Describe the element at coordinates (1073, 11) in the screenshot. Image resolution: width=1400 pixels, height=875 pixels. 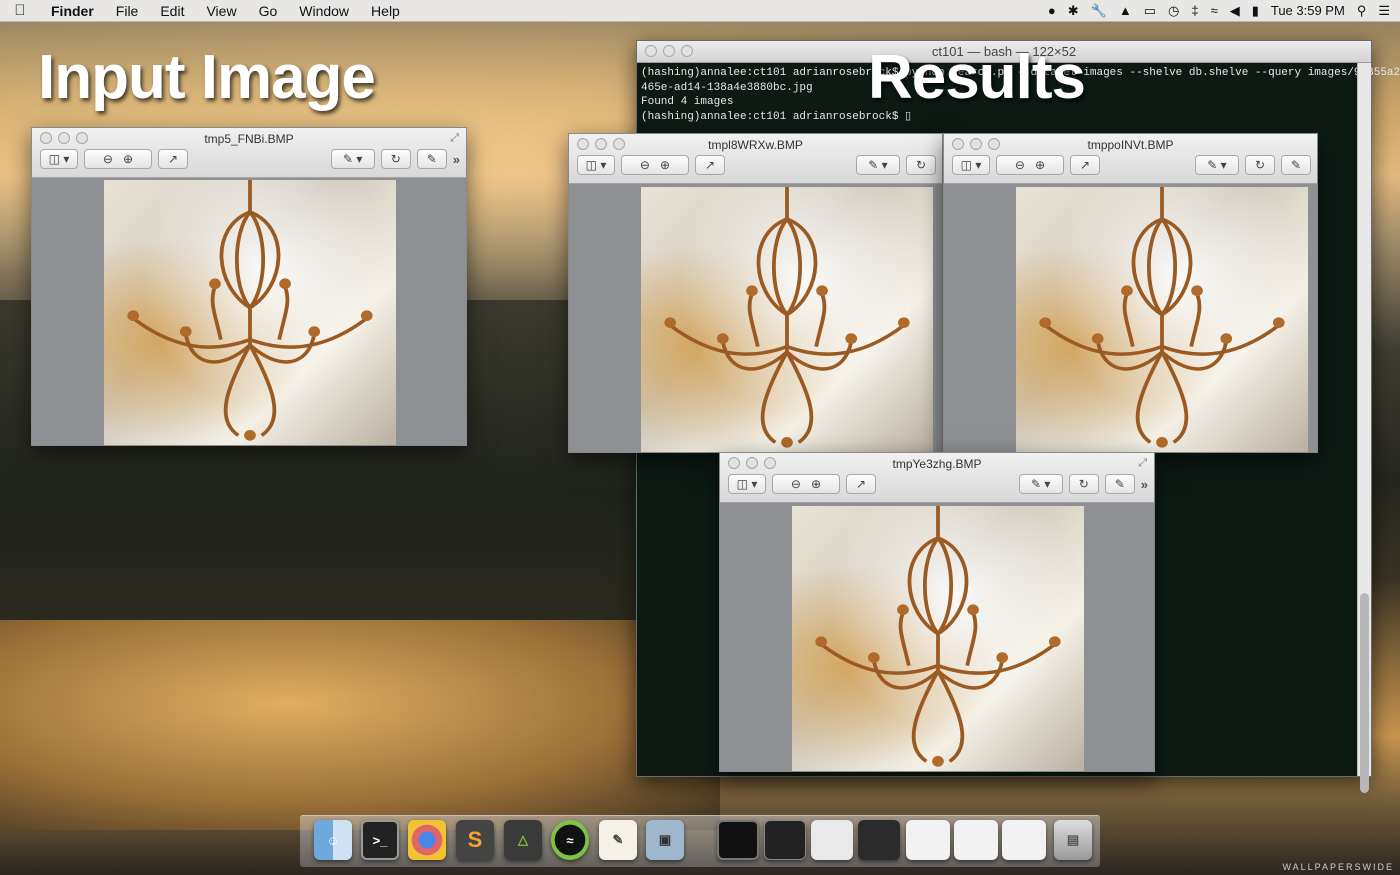
I see `growl-icon: ✱` at that location.